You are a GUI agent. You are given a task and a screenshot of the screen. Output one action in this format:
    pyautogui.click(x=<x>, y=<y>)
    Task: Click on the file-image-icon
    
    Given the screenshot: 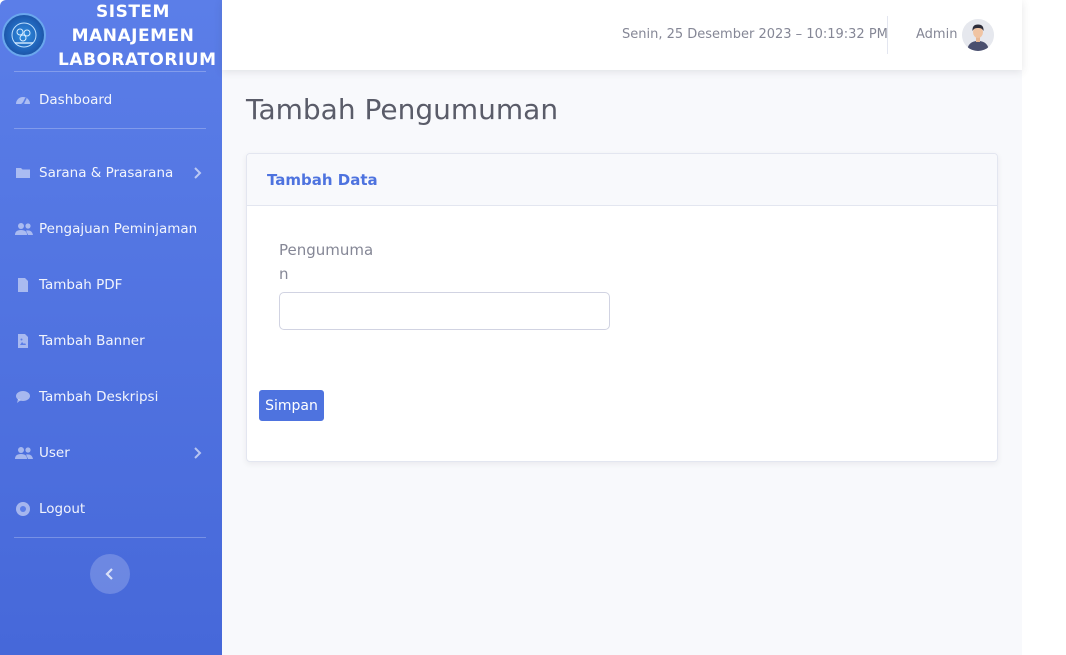 What is the action you would take?
    pyautogui.click(x=23, y=341)
    